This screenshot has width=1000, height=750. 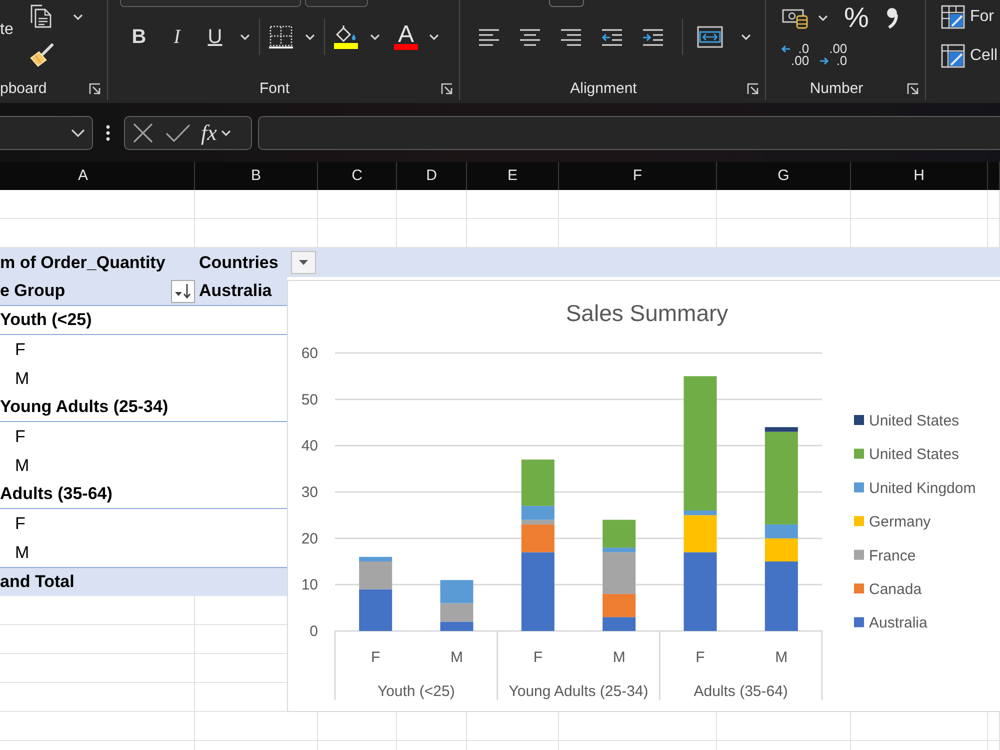 I want to click on cross-icon, so click(x=143, y=133).